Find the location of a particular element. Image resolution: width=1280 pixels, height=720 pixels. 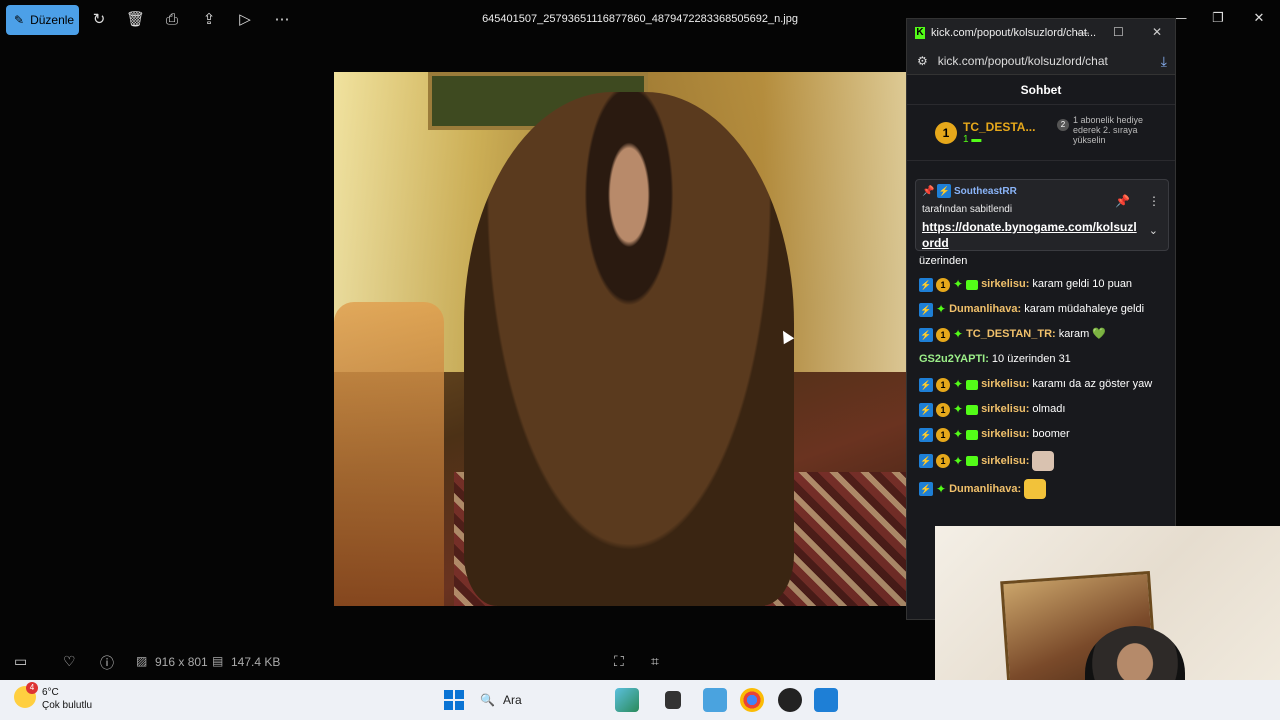

badge-icon: ⚡ is located at coordinates (944, 191).